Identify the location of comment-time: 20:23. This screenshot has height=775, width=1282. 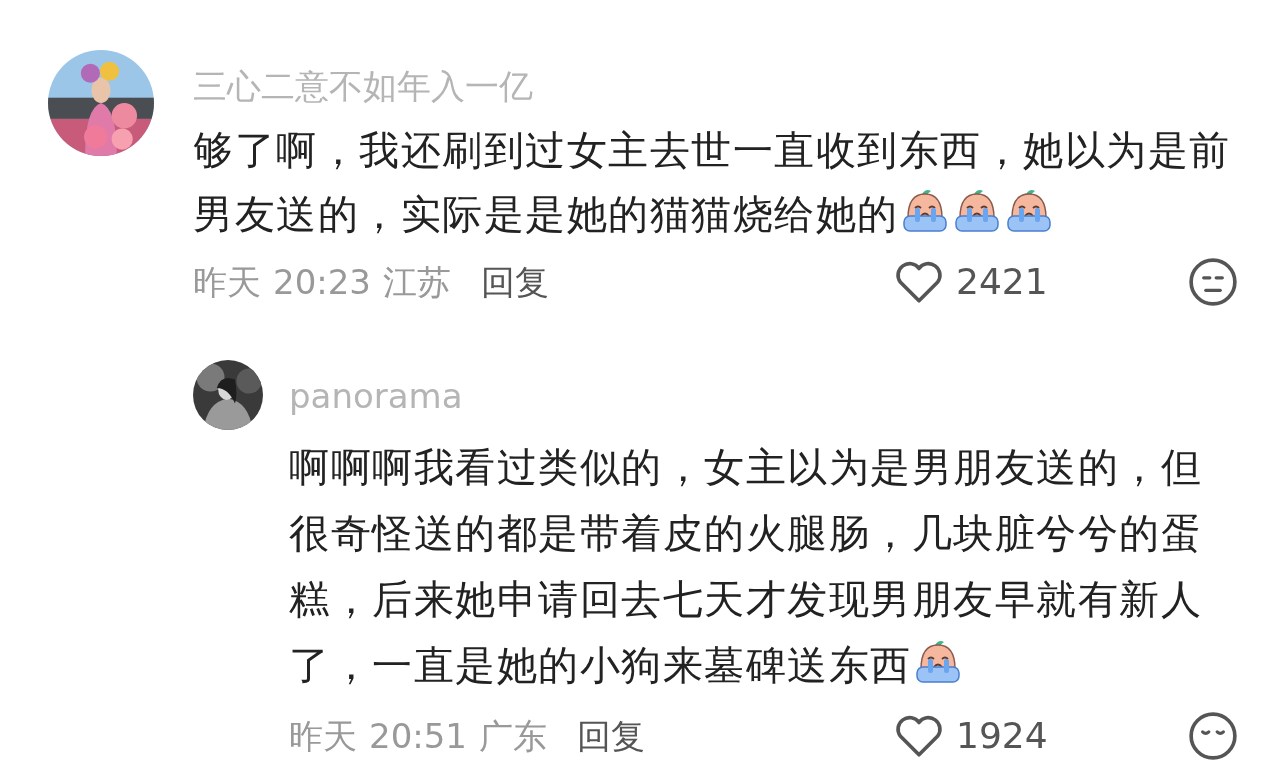
(322, 282).